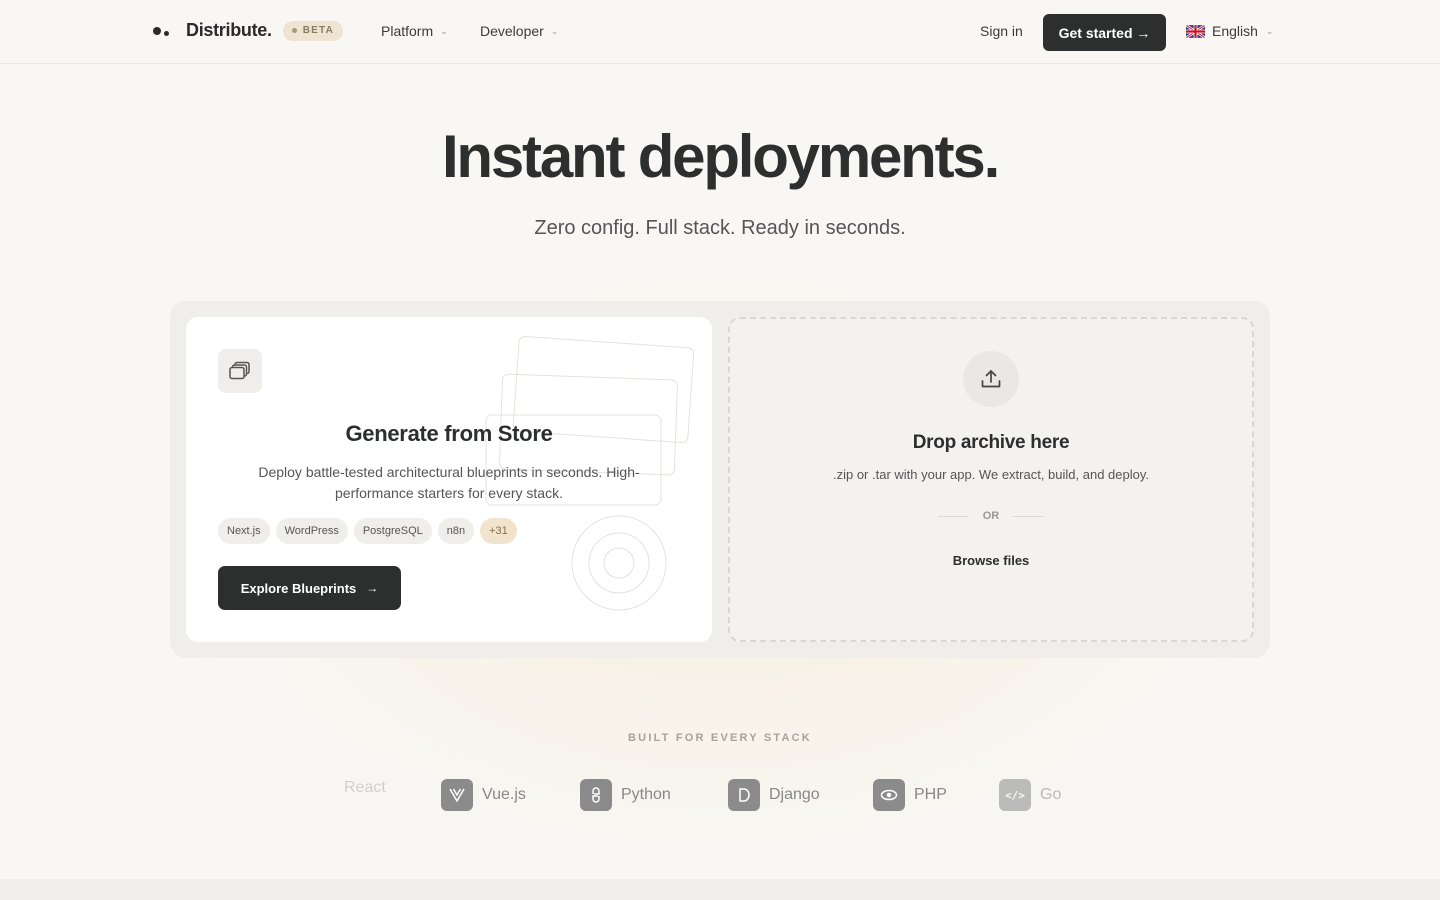  What do you see at coordinates (720, 738) in the screenshot?
I see `stack-section-label: BUILT FOR EVERY STACK` at bounding box center [720, 738].